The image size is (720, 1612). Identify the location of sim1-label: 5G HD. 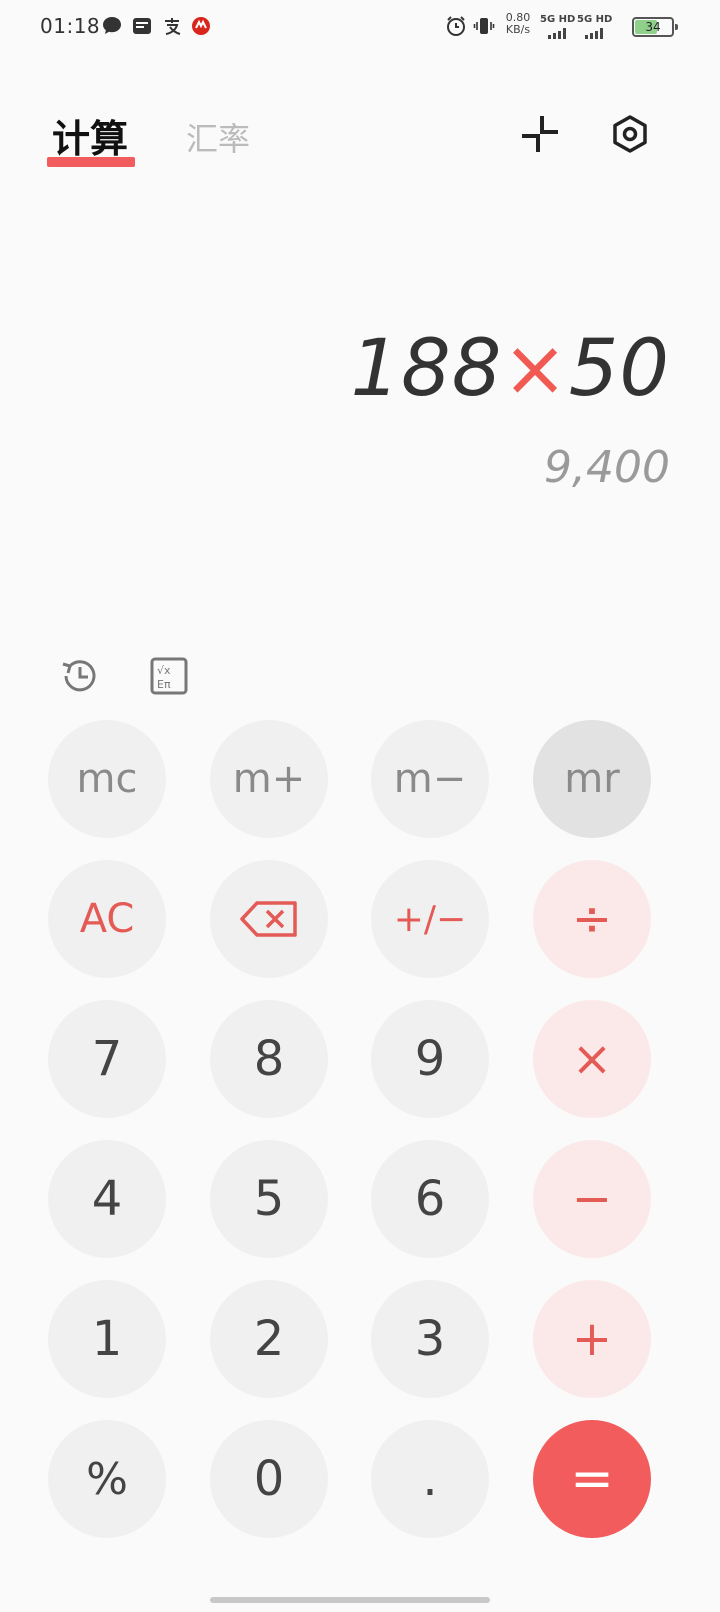
(558, 19).